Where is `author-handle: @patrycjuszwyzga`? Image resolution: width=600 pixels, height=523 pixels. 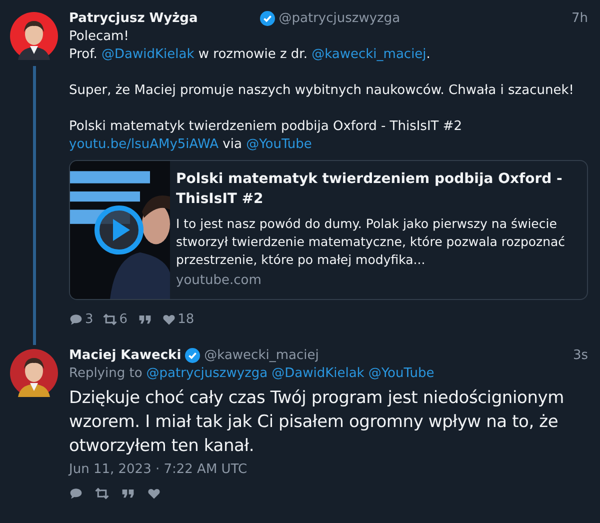 author-handle: @patrycjuszwyzga is located at coordinates (339, 18).